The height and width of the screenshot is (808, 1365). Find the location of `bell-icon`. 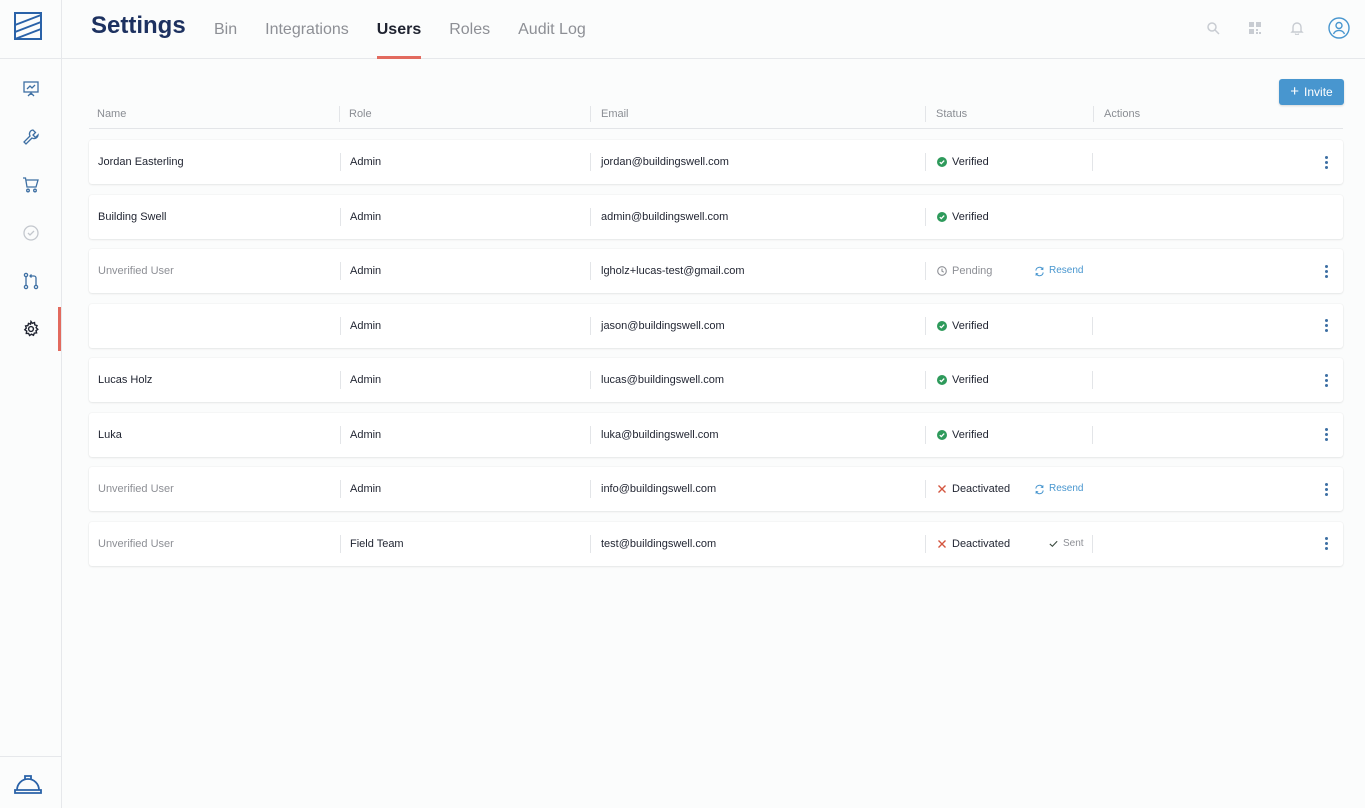

bell-icon is located at coordinates (1297, 28).